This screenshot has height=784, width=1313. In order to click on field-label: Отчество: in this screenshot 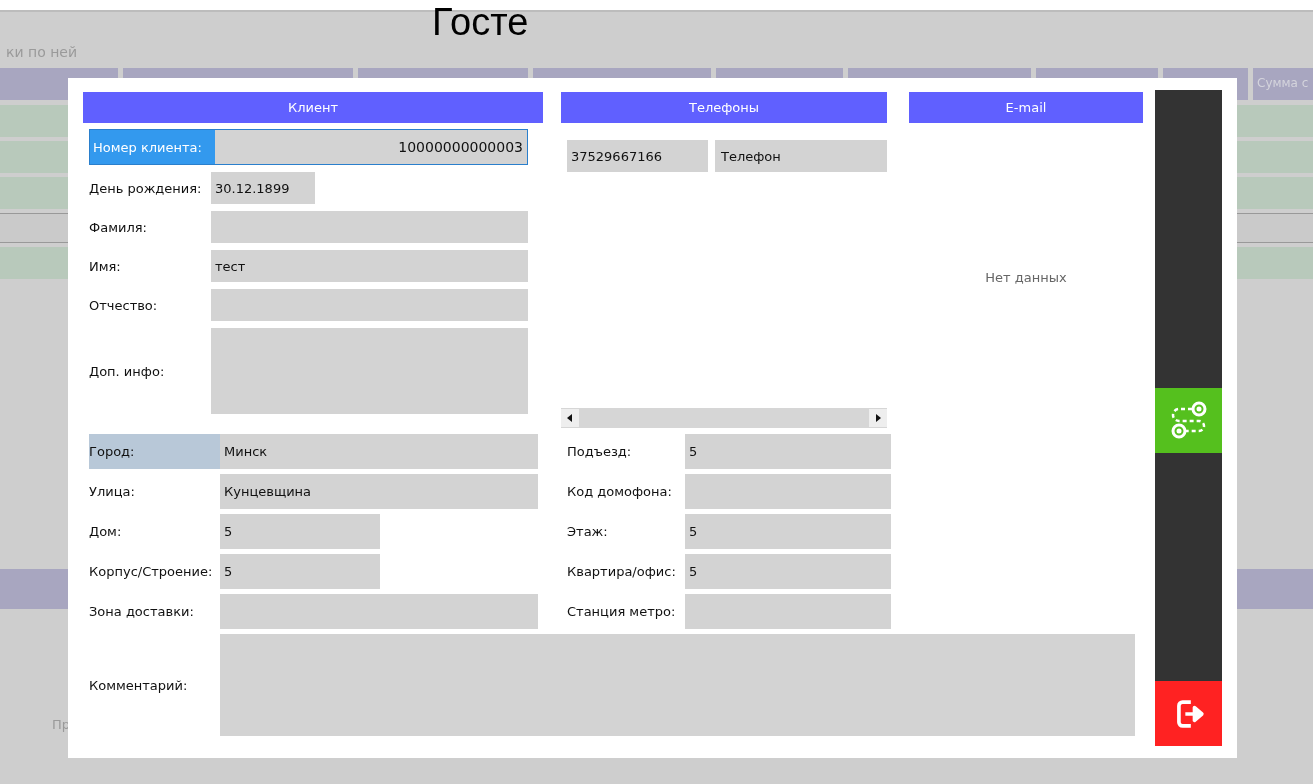, I will do `click(124, 305)`.